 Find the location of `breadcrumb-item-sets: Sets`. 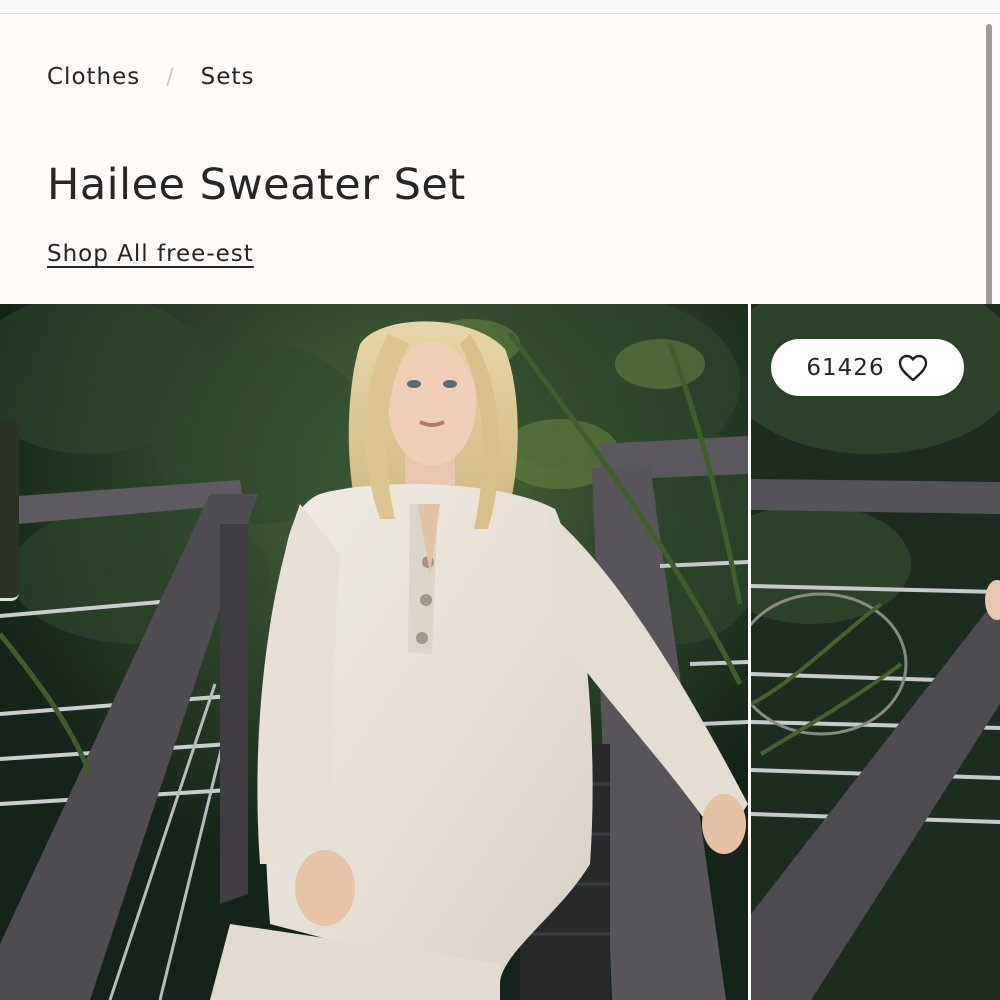

breadcrumb-item-sets: Sets is located at coordinates (228, 77).